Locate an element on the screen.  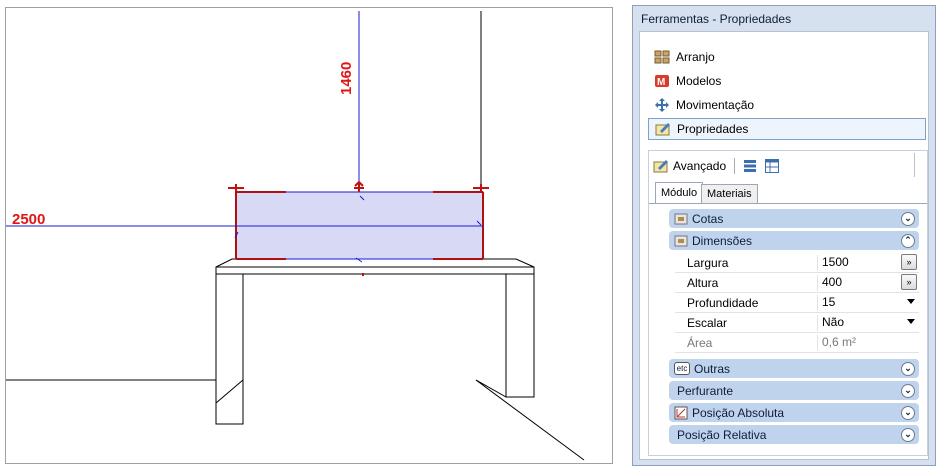
nav-arranjo-label: Arranjo is located at coordinates (695, 57).